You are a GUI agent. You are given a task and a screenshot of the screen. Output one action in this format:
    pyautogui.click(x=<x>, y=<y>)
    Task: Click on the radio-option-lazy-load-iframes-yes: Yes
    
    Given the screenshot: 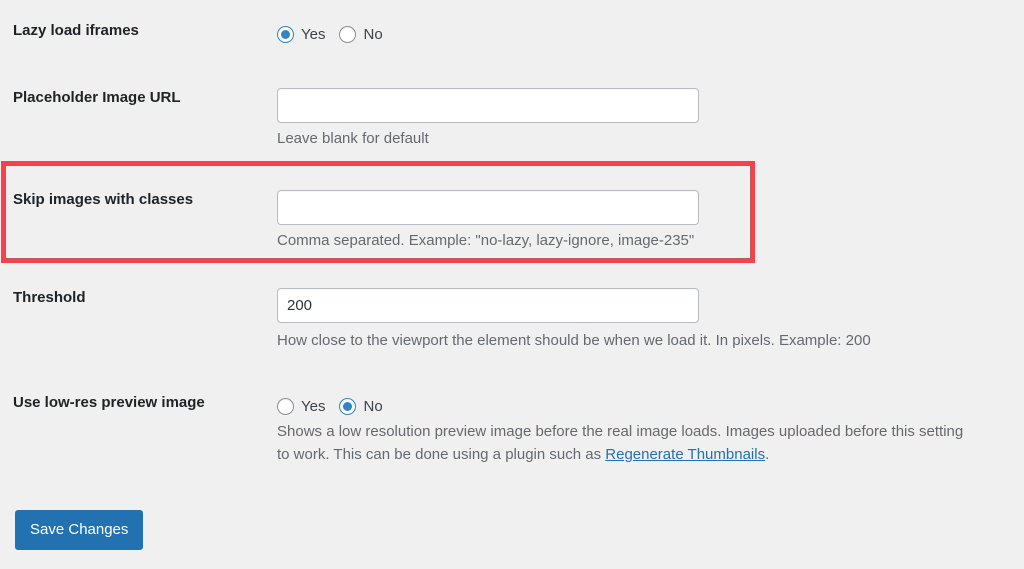 What is the action you would take?
    pyautogui.click(x=301, y=34)
    